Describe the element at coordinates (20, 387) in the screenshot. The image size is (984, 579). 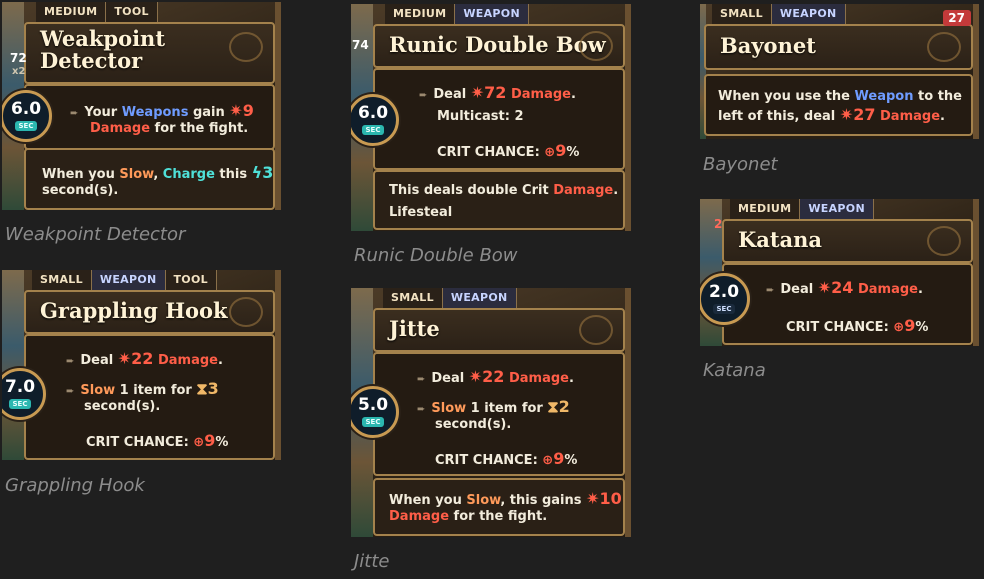
I see `cooldown-value: 7.0` at that location.